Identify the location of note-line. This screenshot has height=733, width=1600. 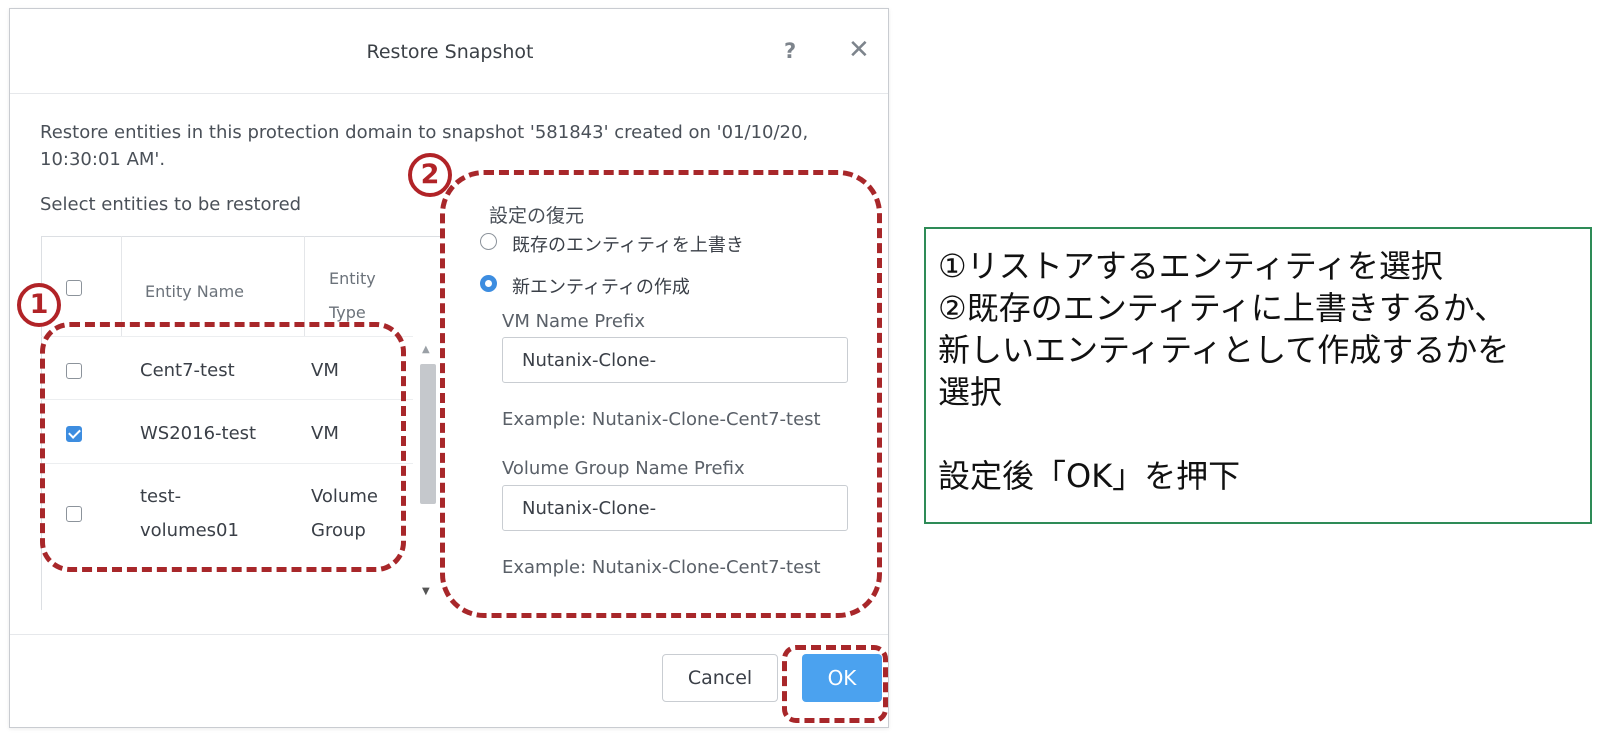
(1264, 434).